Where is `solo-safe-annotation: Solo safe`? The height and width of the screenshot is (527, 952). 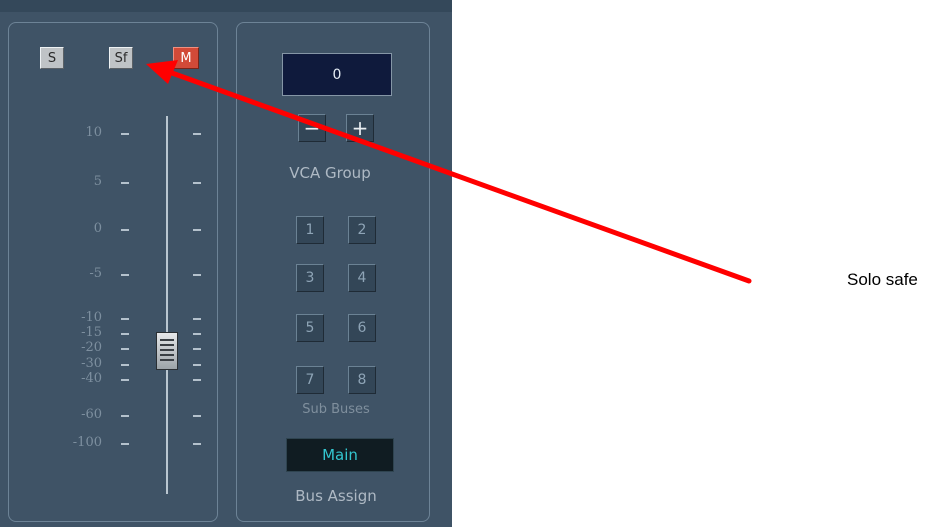
solo-safe-annotation: Solo safe is located at coordinates (882, 279).